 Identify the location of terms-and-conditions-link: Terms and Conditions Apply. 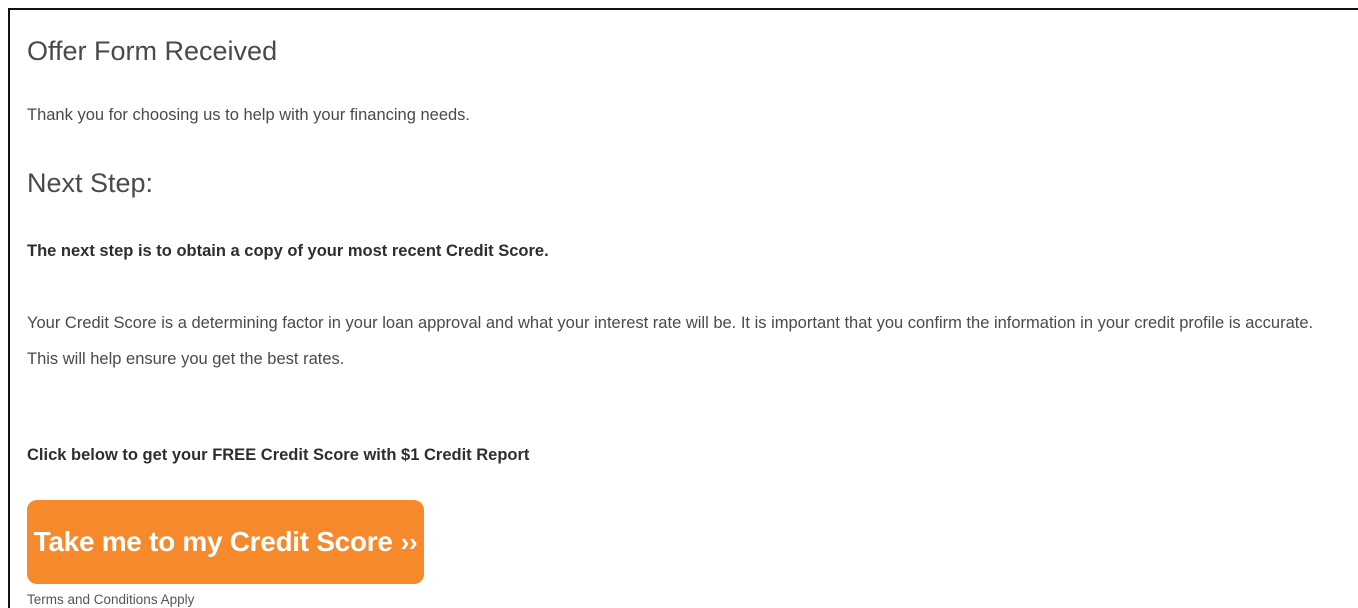
(110, 599).